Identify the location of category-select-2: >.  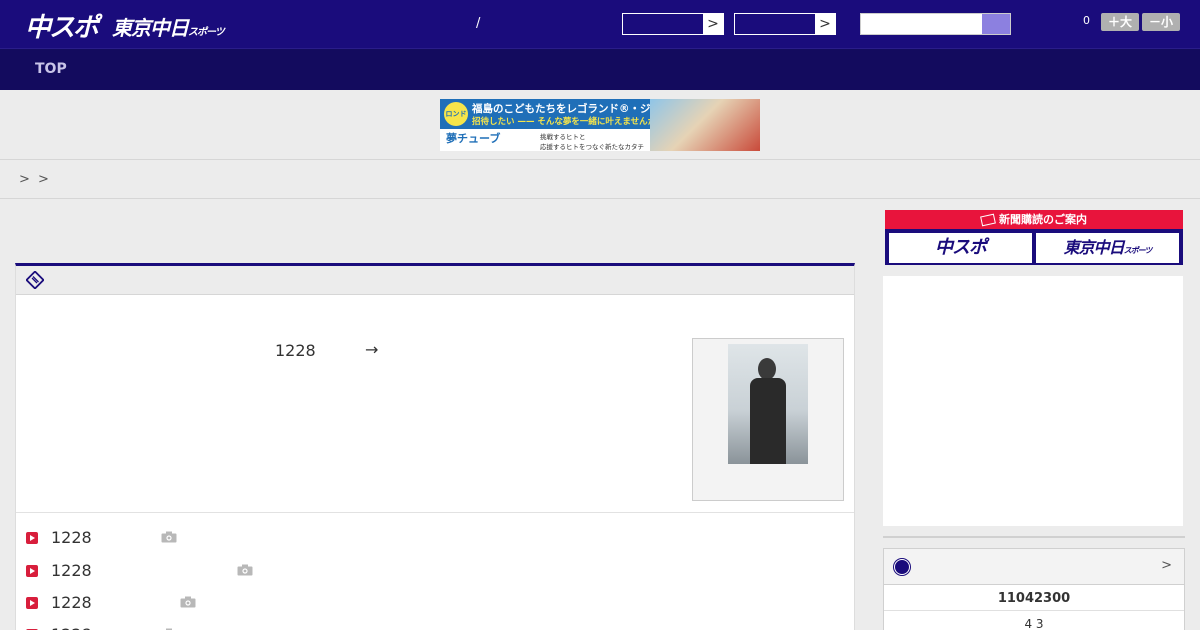
(785, 24).